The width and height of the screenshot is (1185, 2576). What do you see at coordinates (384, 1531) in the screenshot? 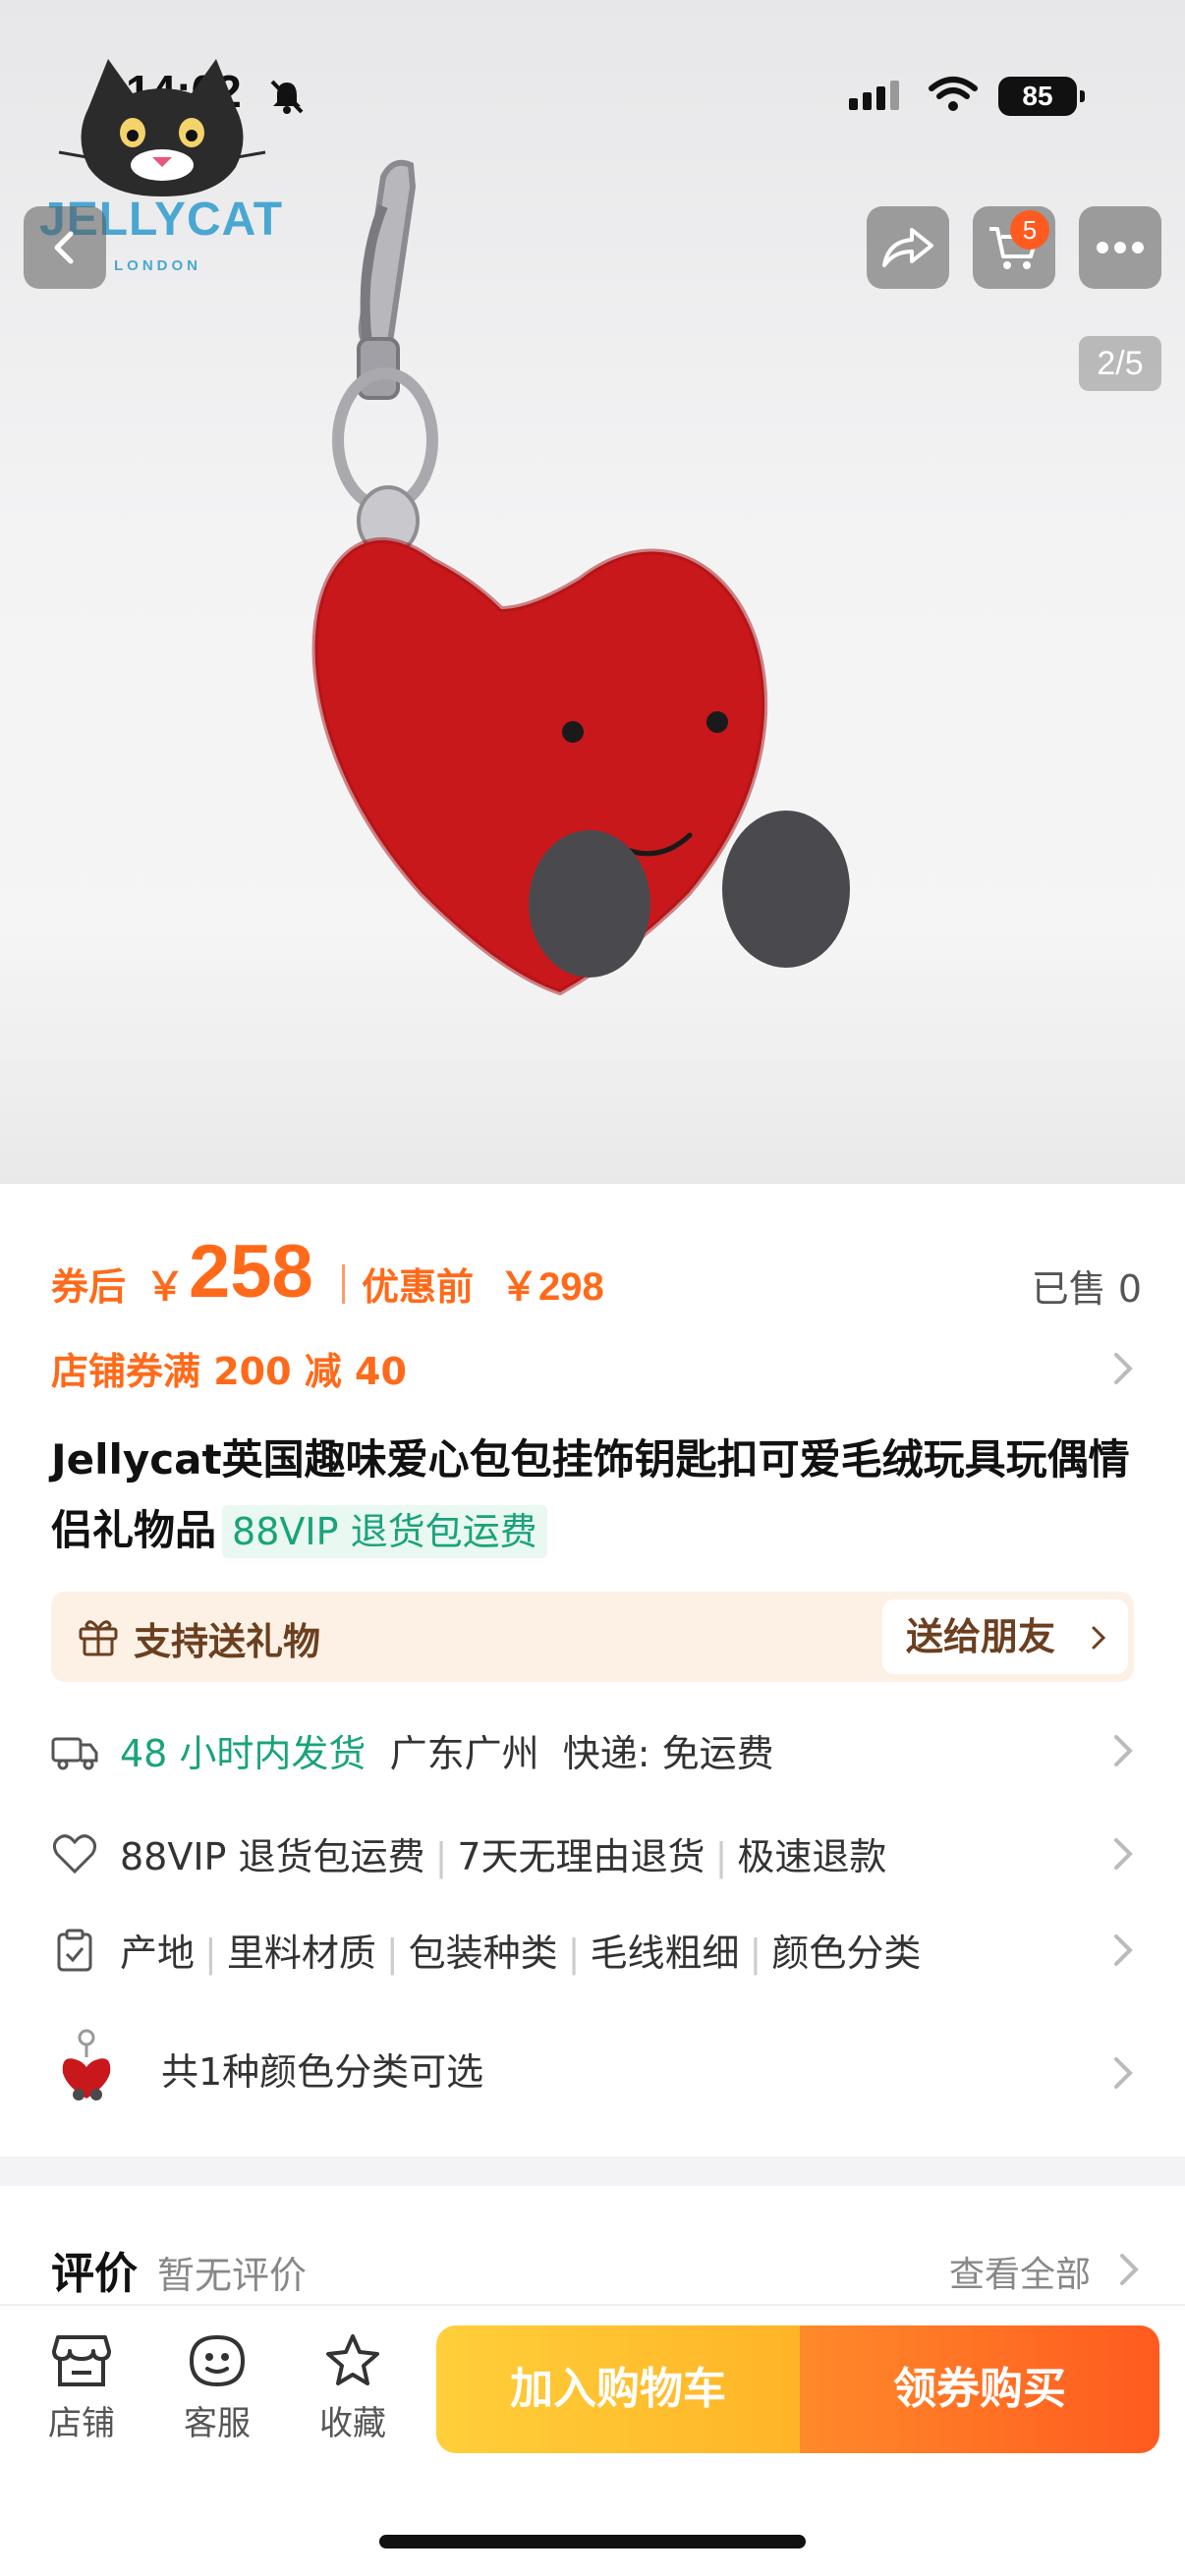
I see `vip-return-tag: 88VIP 退货包运费` at bounding box center [384, 1531].